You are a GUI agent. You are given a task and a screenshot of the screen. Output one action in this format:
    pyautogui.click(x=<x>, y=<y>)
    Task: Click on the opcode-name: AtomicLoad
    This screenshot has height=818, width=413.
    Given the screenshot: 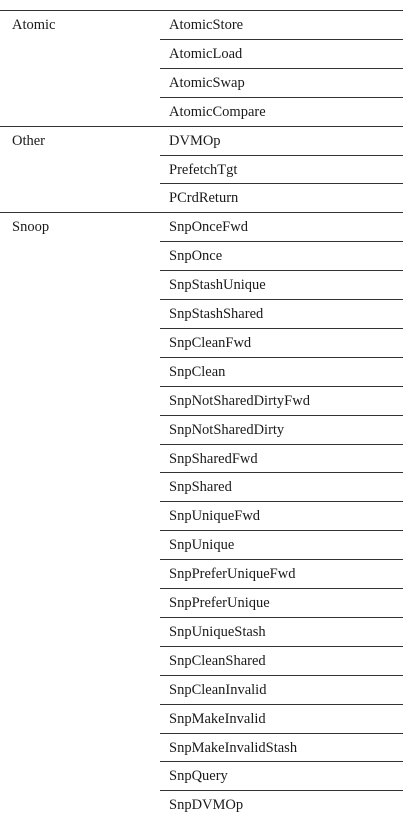 What is the action you would take?
    pyautogui.click(x=206, y=54)
    